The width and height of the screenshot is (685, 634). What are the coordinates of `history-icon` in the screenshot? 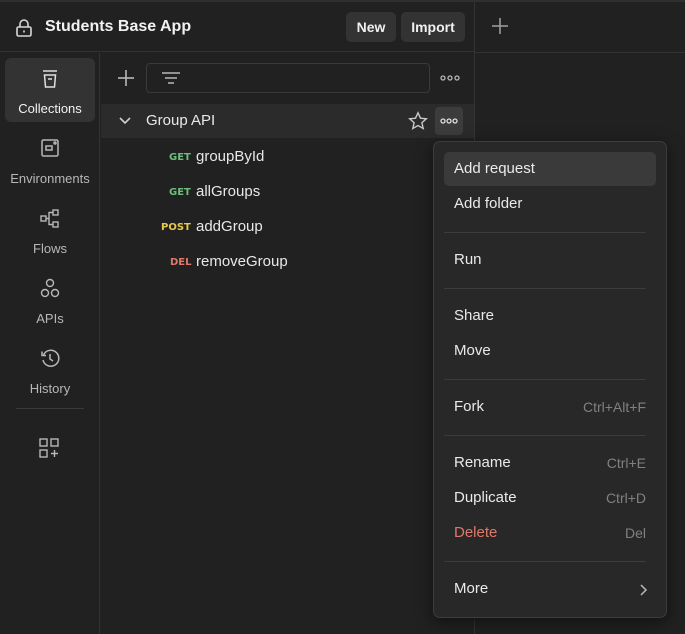 It's located at (50, 358).